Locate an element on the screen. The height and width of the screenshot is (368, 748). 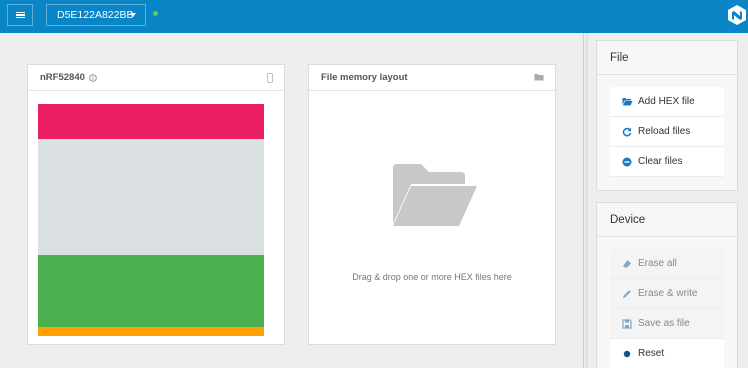
add-hex-file-label: Add HEX file is located at coordinates (666, 101).